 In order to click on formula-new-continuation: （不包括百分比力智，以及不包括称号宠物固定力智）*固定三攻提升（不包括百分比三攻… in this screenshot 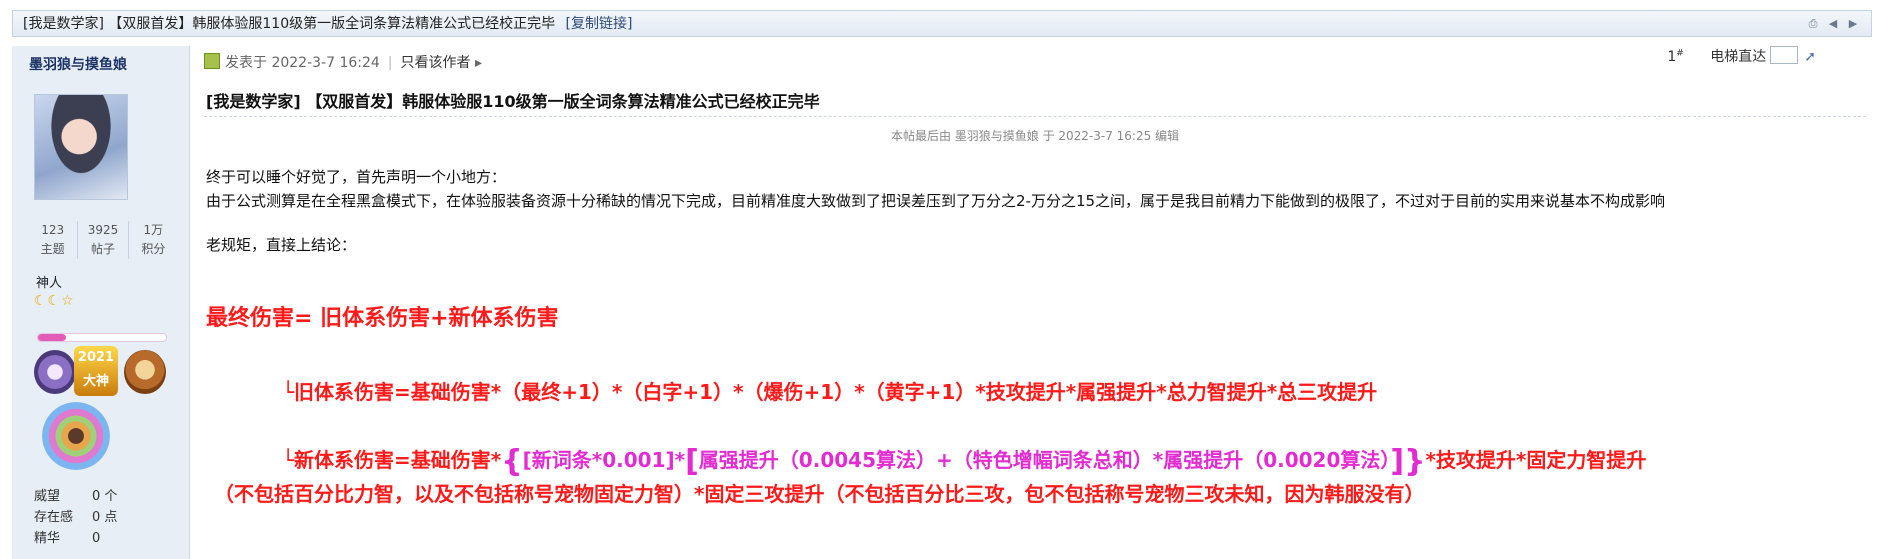, I will do `click(819, 494)`.